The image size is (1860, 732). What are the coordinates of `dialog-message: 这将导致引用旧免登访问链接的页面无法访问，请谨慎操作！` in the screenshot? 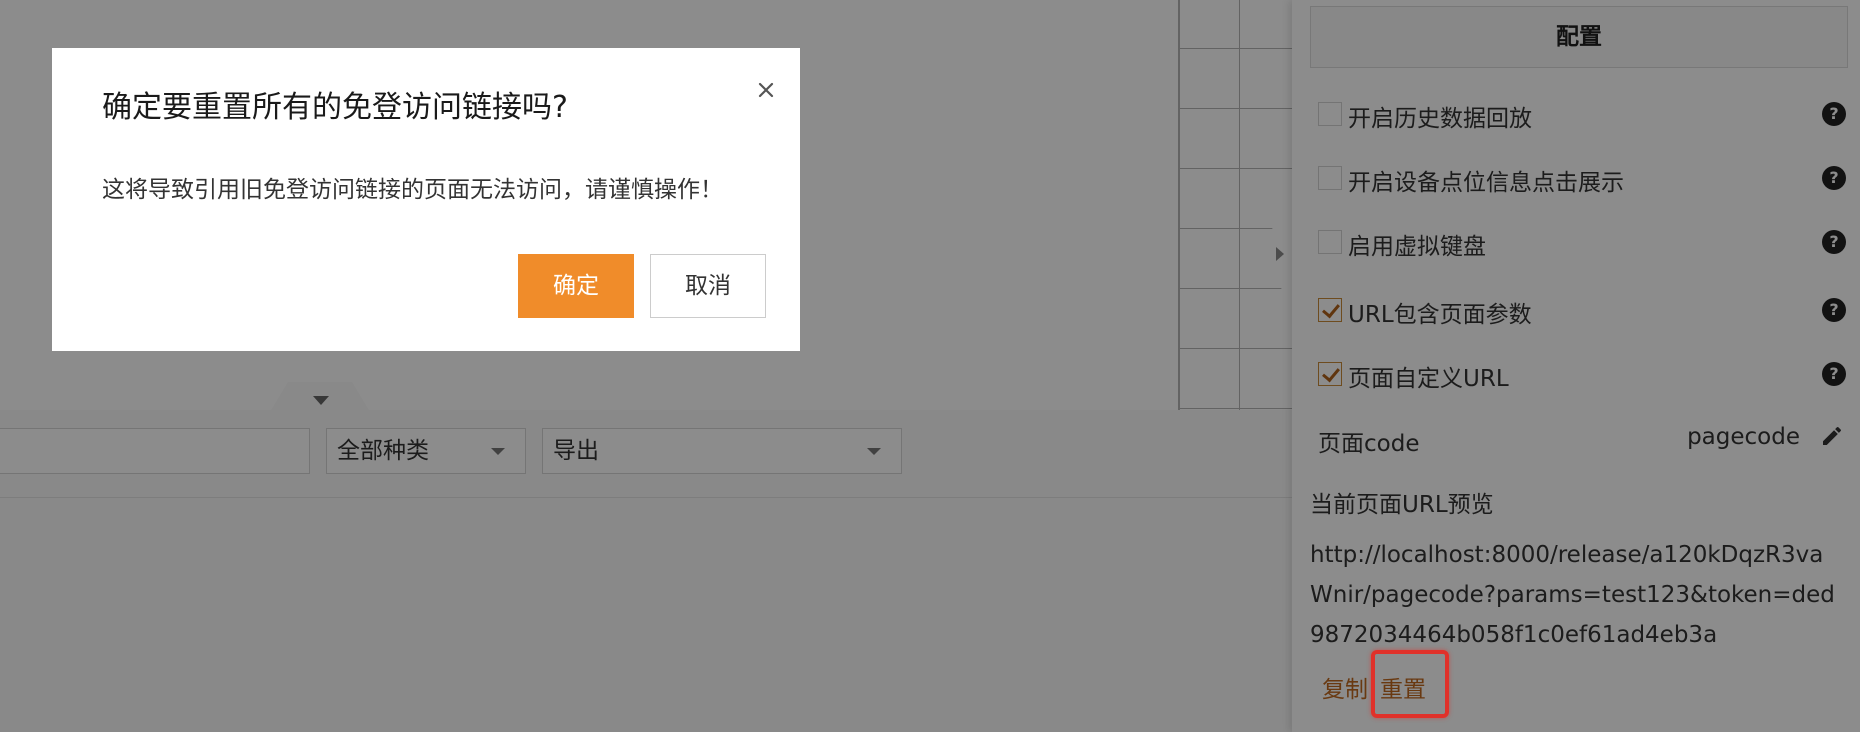 It's located at (412, 190).